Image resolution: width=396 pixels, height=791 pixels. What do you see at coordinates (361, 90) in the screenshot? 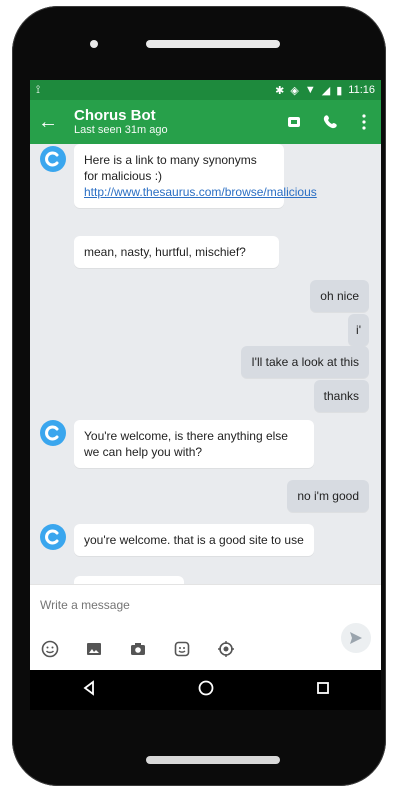
I see `clock: 11:16` at bounding box center [361, 90].